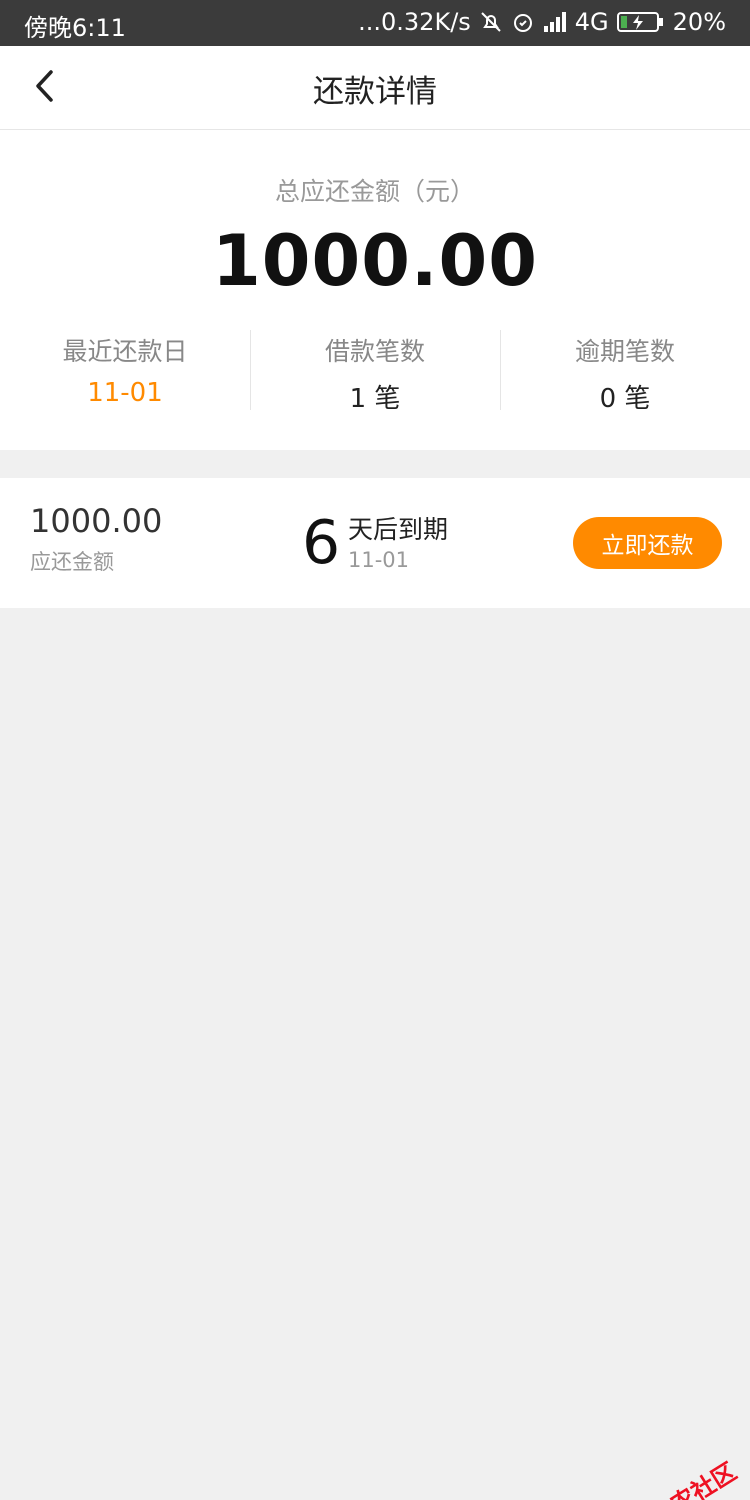  I want to click on total-amount-value: 1000.00, so click(375, 261).